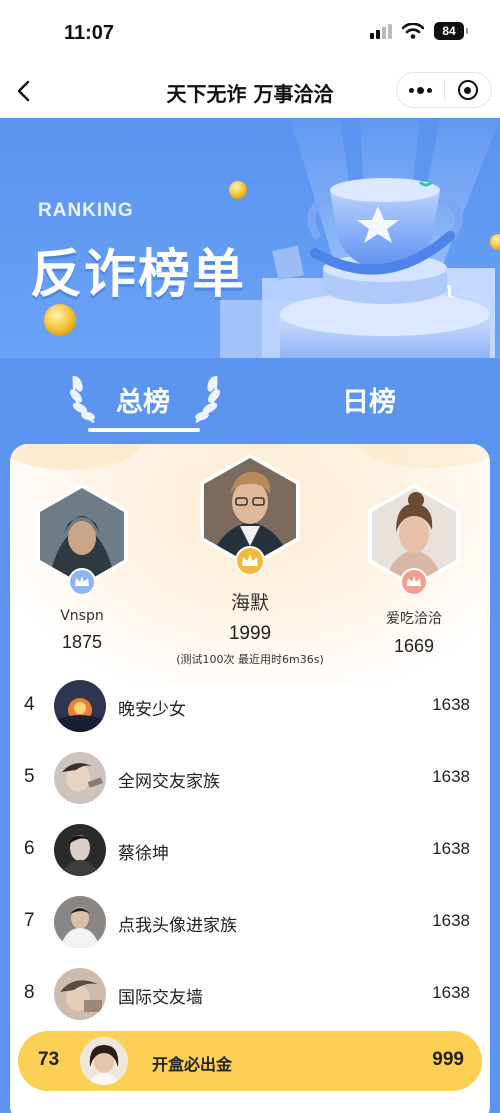 Image resolution: width=500 pixels, height=1113 pixels. I want to click on signal-icon, so click(381, 31).